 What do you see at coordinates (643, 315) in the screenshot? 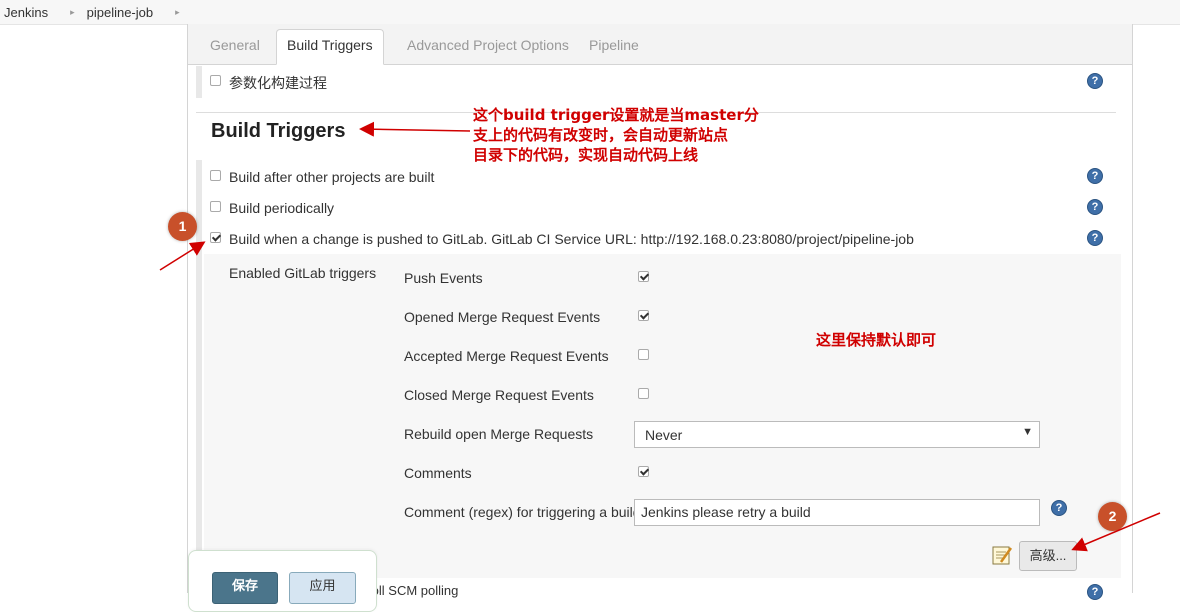
I see `opened-mr-checkbox` at bounding box center [643, 315].